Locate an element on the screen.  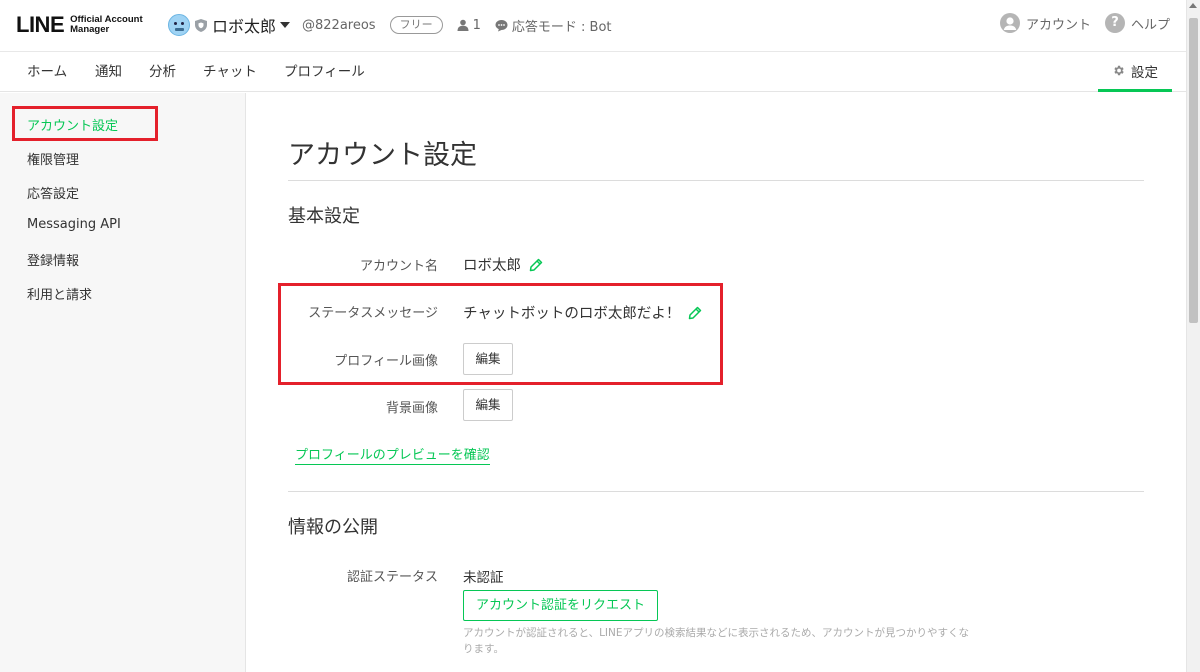
tab-home: ホーム is located at coordinates (47, 72).